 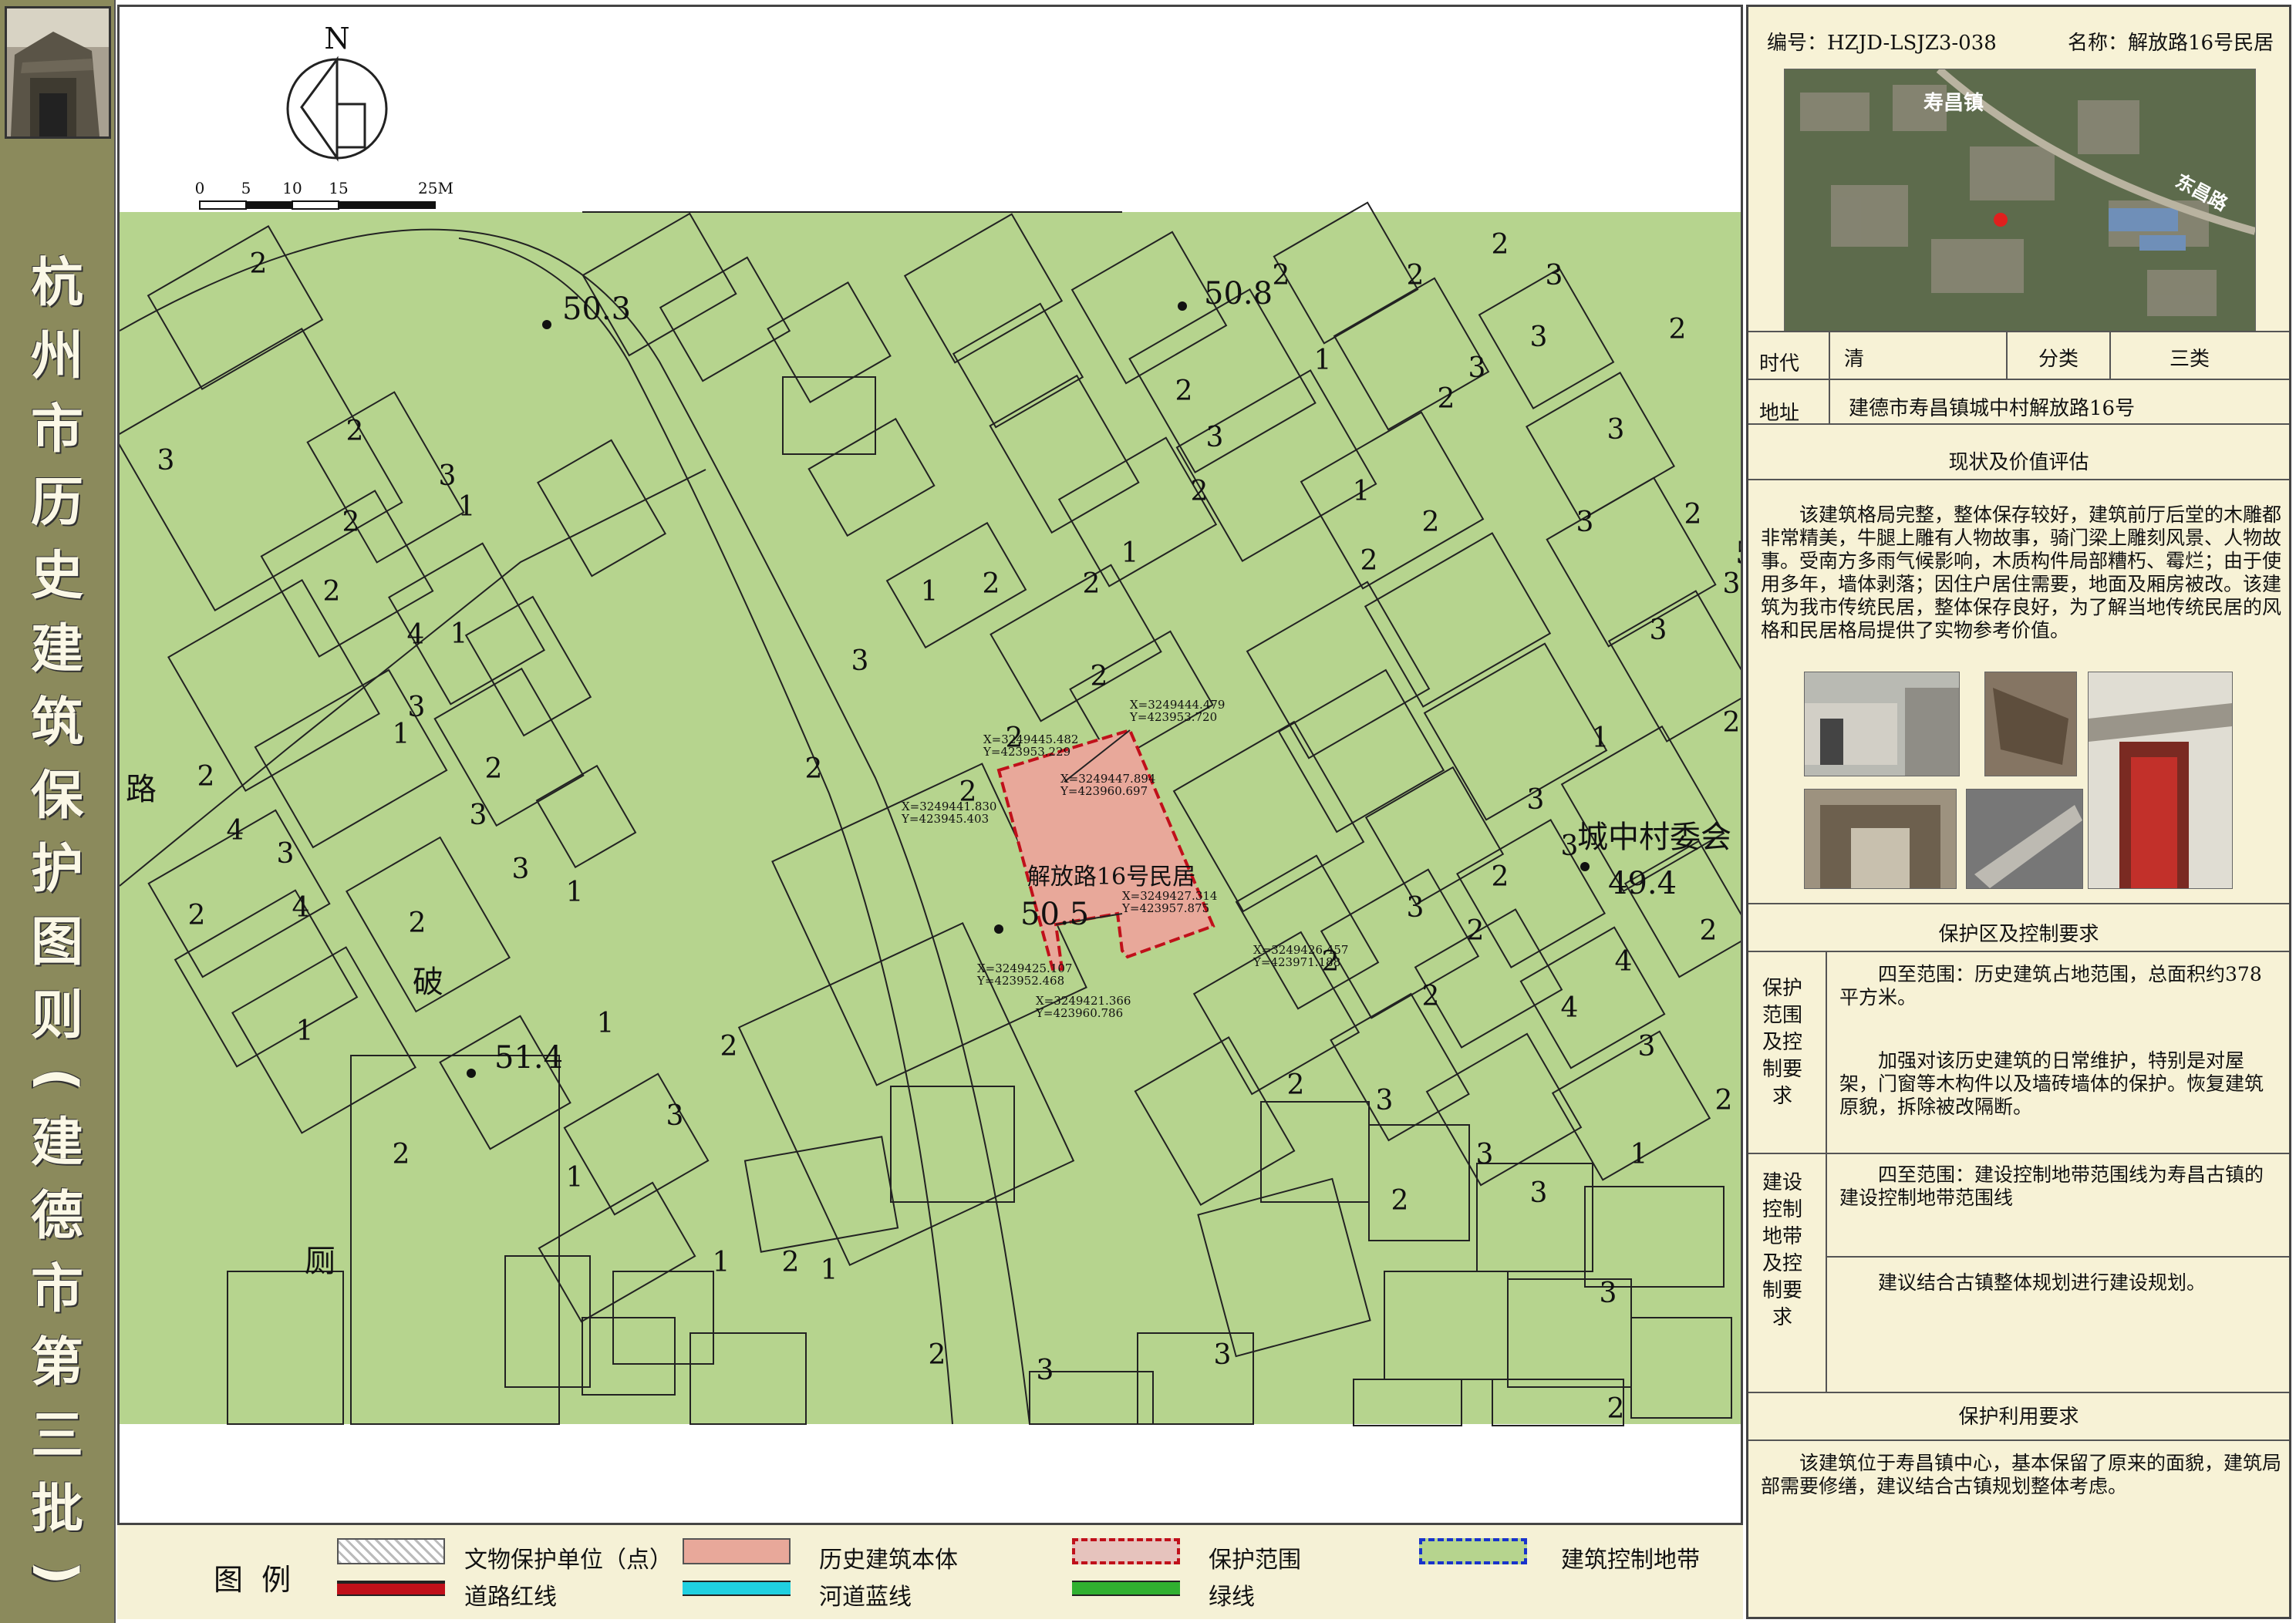 What do you see at coordinates (1055, 914) in the screenshot?
I see `elevation-label: 50.5` at bounding box center [1055, 914].